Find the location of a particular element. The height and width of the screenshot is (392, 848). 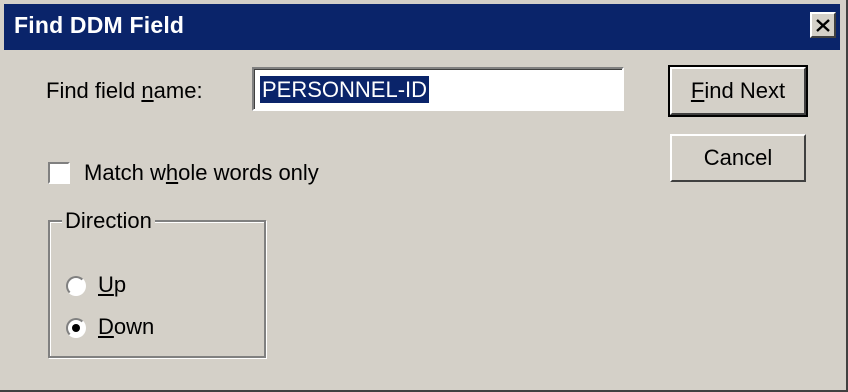

direction-up-label: Up is located at coordinates (112, 285).